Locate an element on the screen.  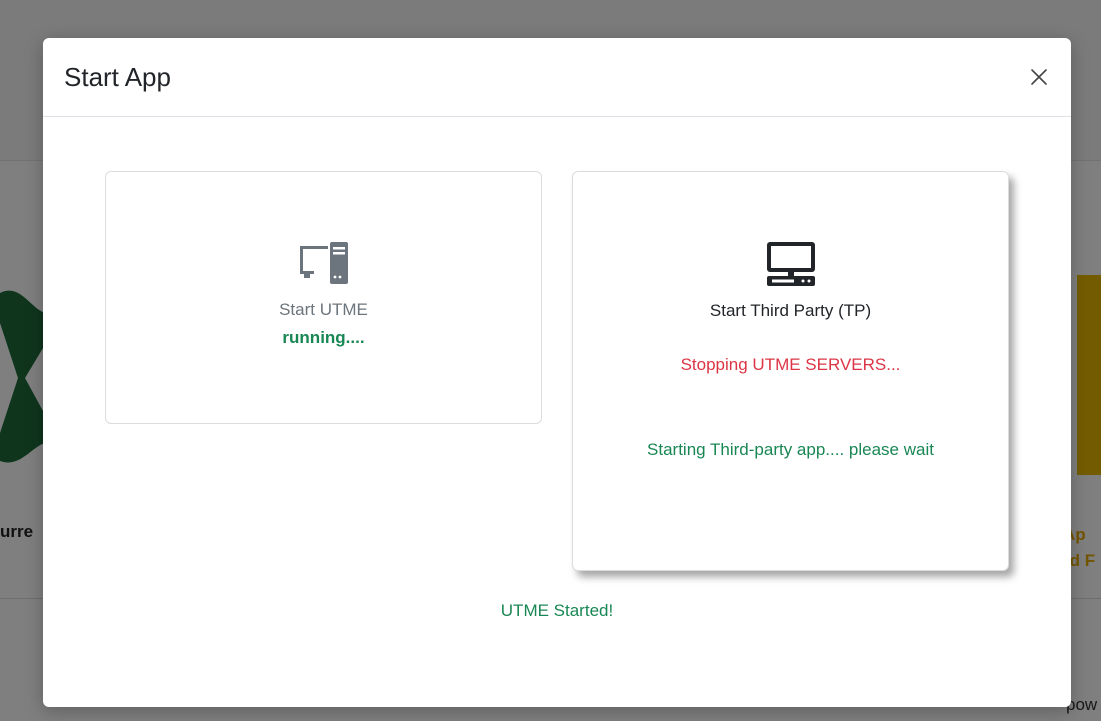
close-icon is located at coordinates (1039, 77).